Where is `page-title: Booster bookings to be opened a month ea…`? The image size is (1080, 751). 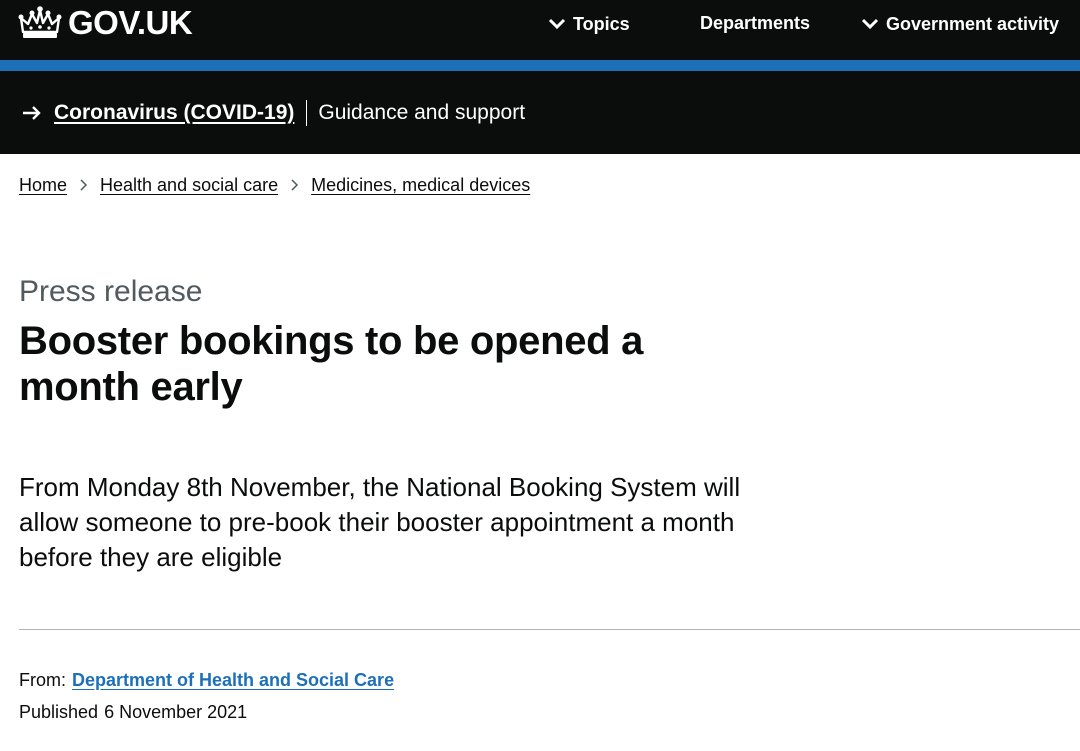
page-title: Booster bookings to be opened a month ea… is located at coordinates (331, 364).